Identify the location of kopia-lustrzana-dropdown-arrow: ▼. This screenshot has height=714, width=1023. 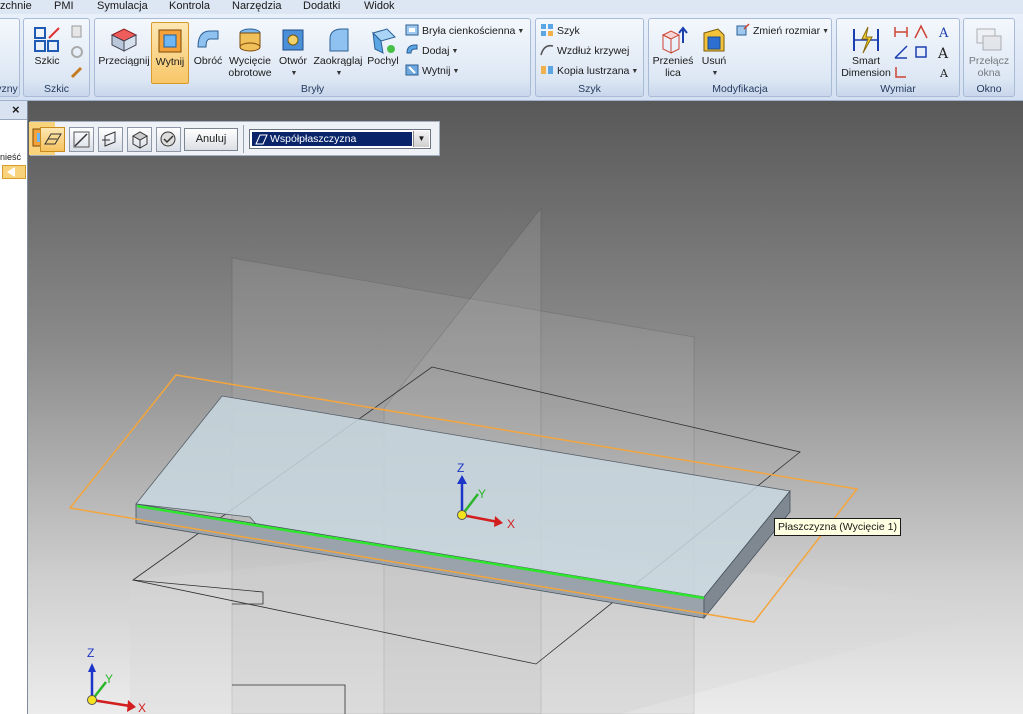
(634, 71).